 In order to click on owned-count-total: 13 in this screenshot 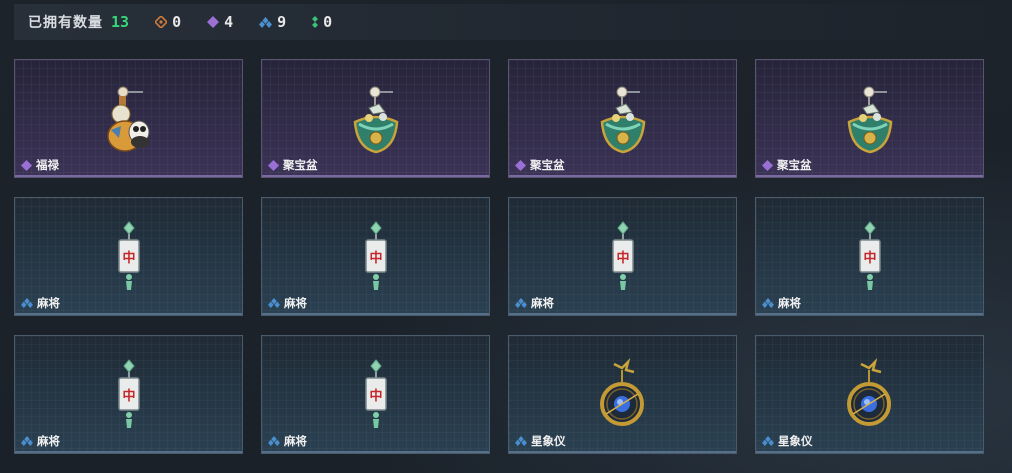, I will do `click(120, 22)`.